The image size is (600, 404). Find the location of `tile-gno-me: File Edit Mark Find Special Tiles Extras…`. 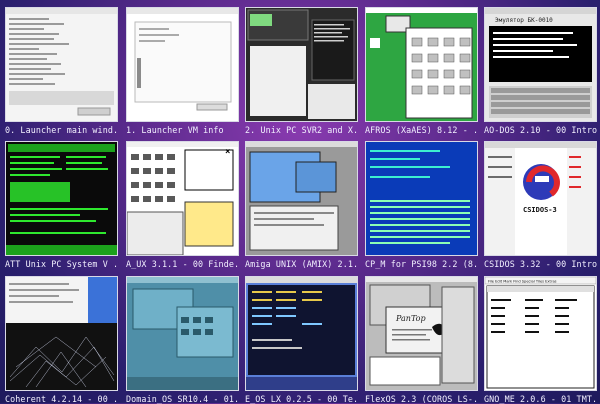

tile-gno-me: File Edit Mark Find Special Tiles Extras… is located at coordinates (540, 340).